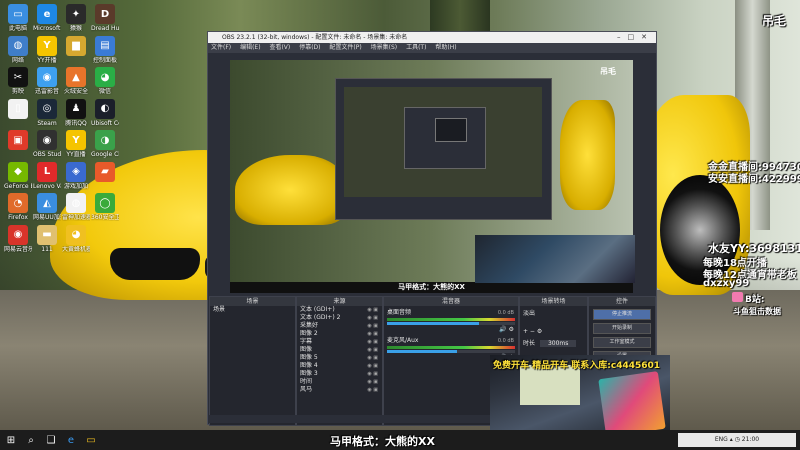  I want to click on transition-type: 淡出, so click(553, 314).